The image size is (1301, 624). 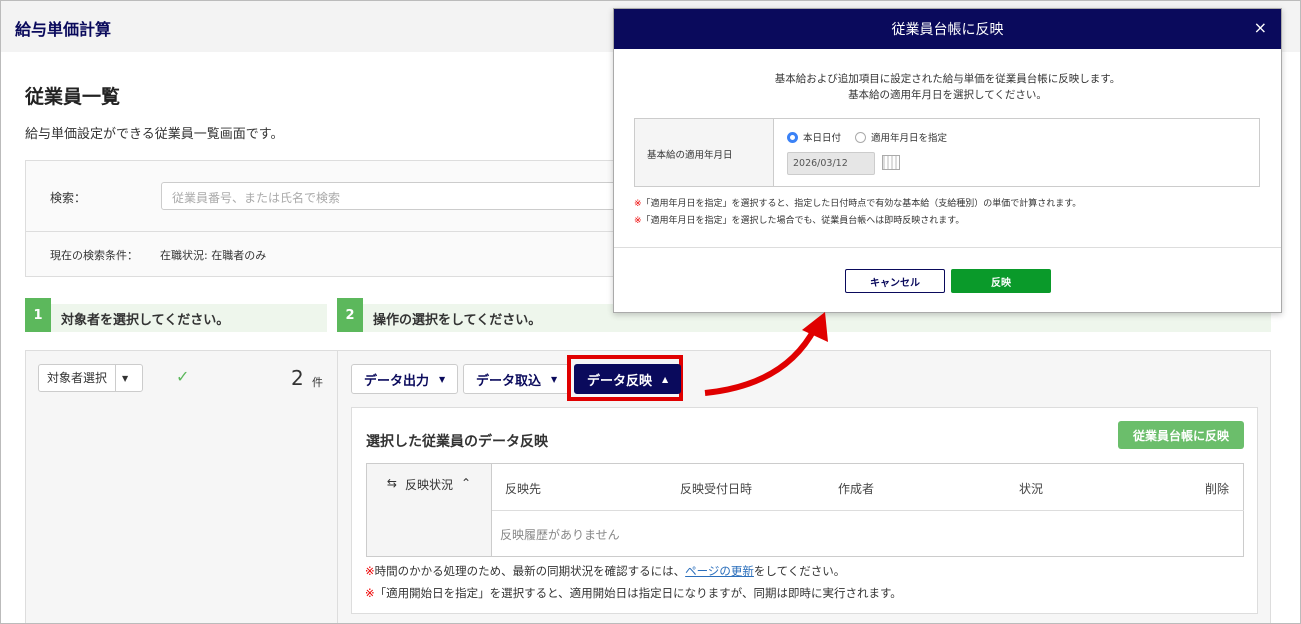 What do you see at coordinates (213, 255) in the screenshot?
I see `condition-value: 在職状況: 在職者のみ` at bounding box center [213, 255].